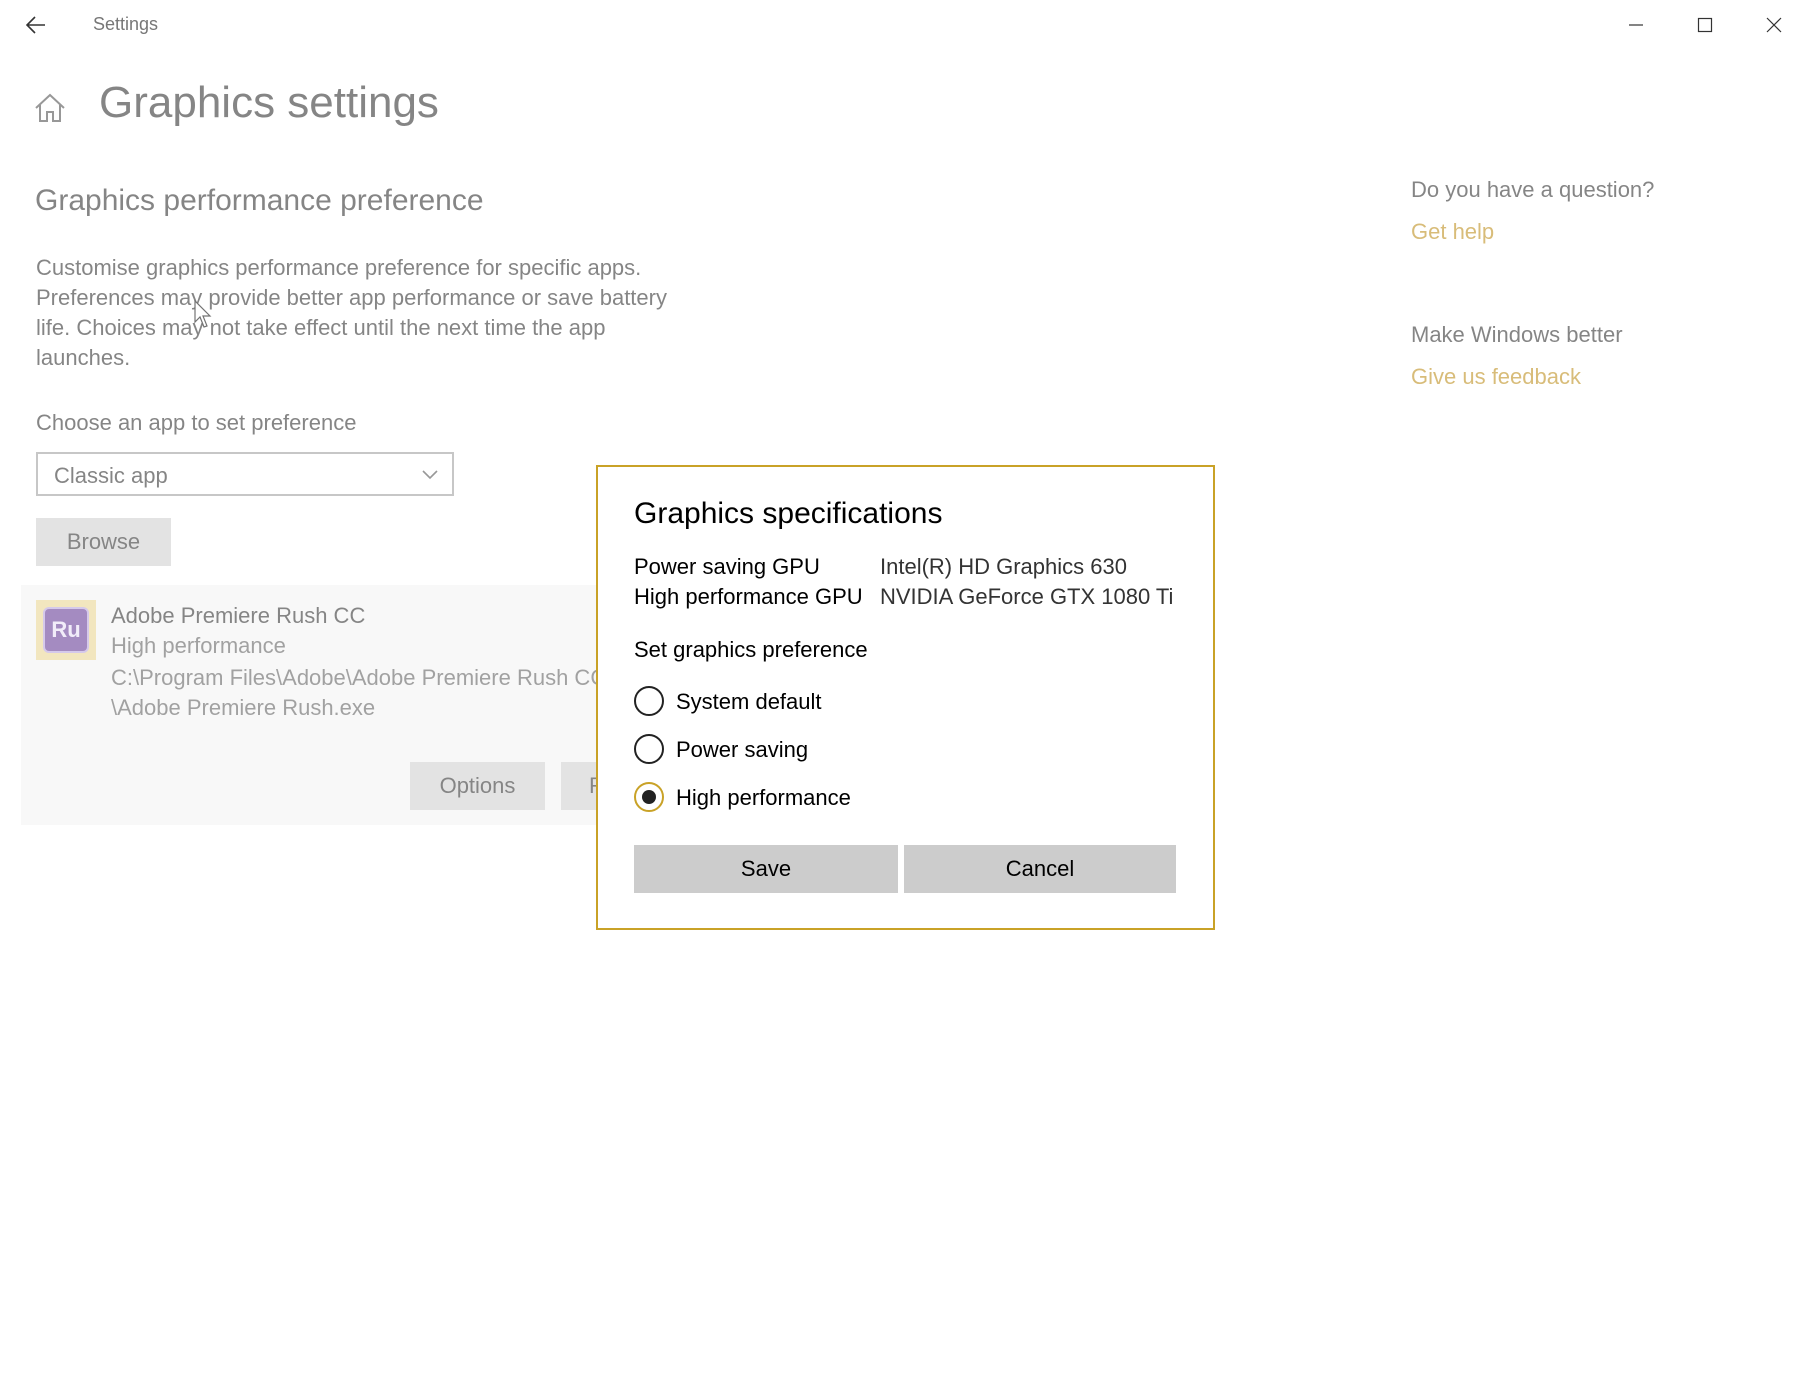 Image resolution: width=1801 pixels, height=1388 pixels. I want to click on radio-label-high-performance: High performance, so click(763, 798).